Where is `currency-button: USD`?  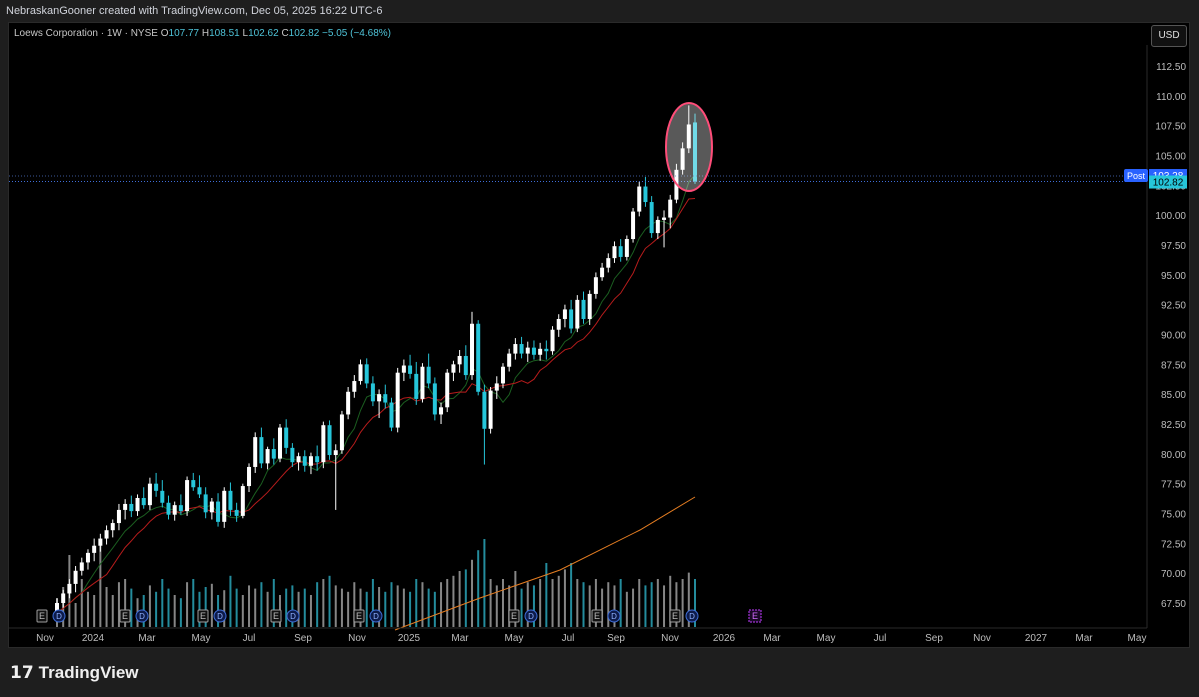
currency-button: USD is located at coordinates (1169, 36).